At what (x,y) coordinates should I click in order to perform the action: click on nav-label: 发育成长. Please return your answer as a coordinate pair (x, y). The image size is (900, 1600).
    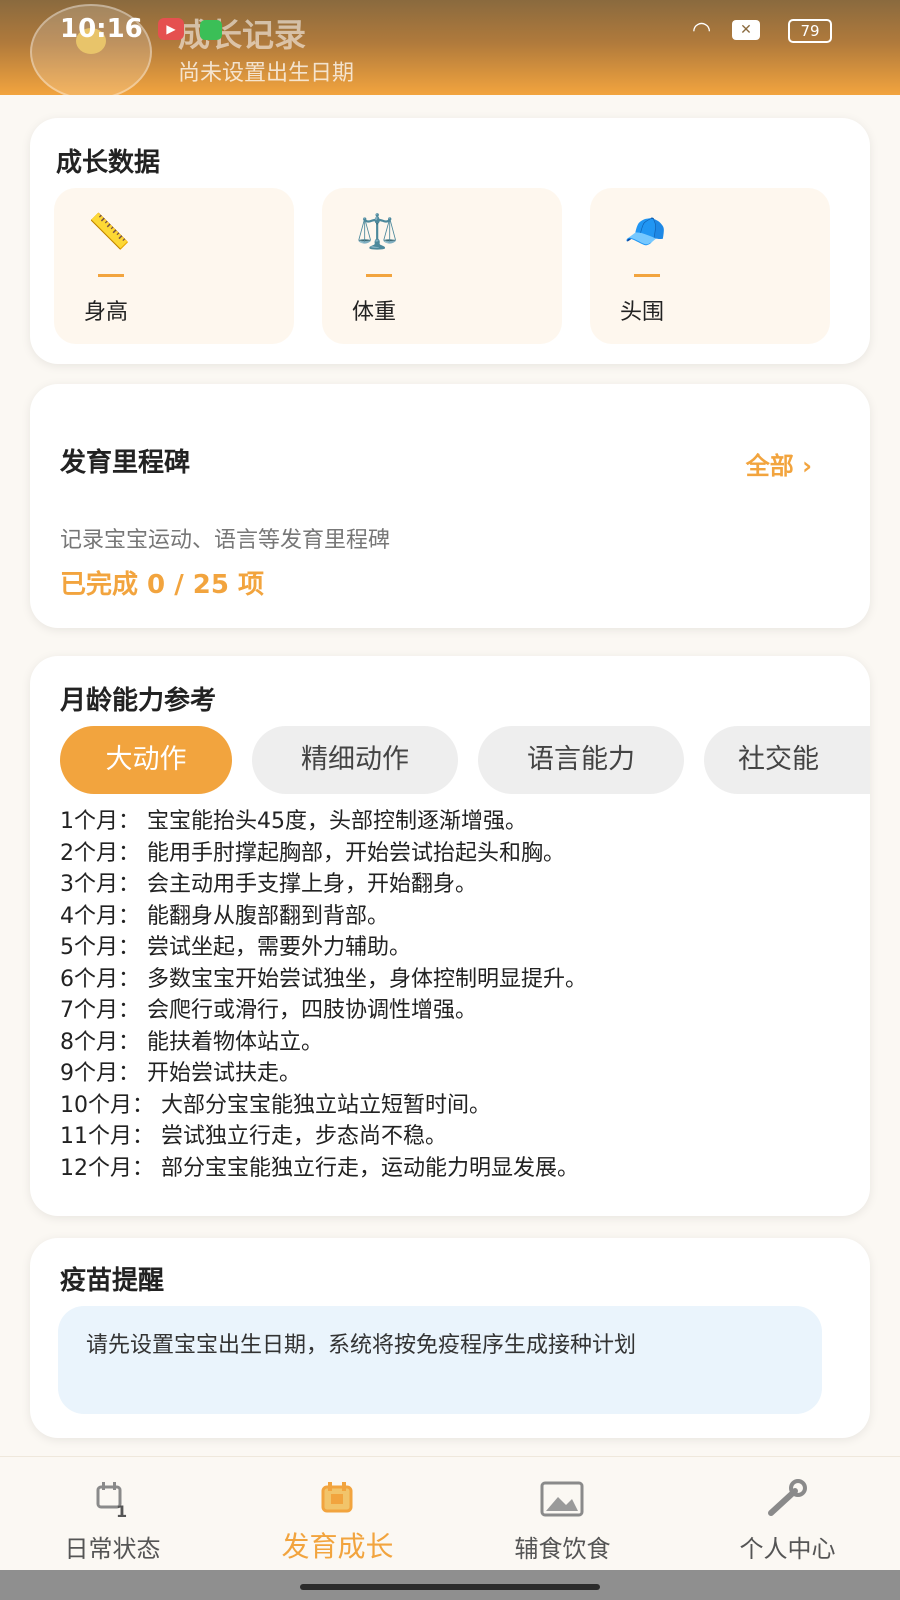
    Looking at the image, I should click on (337, 1546).